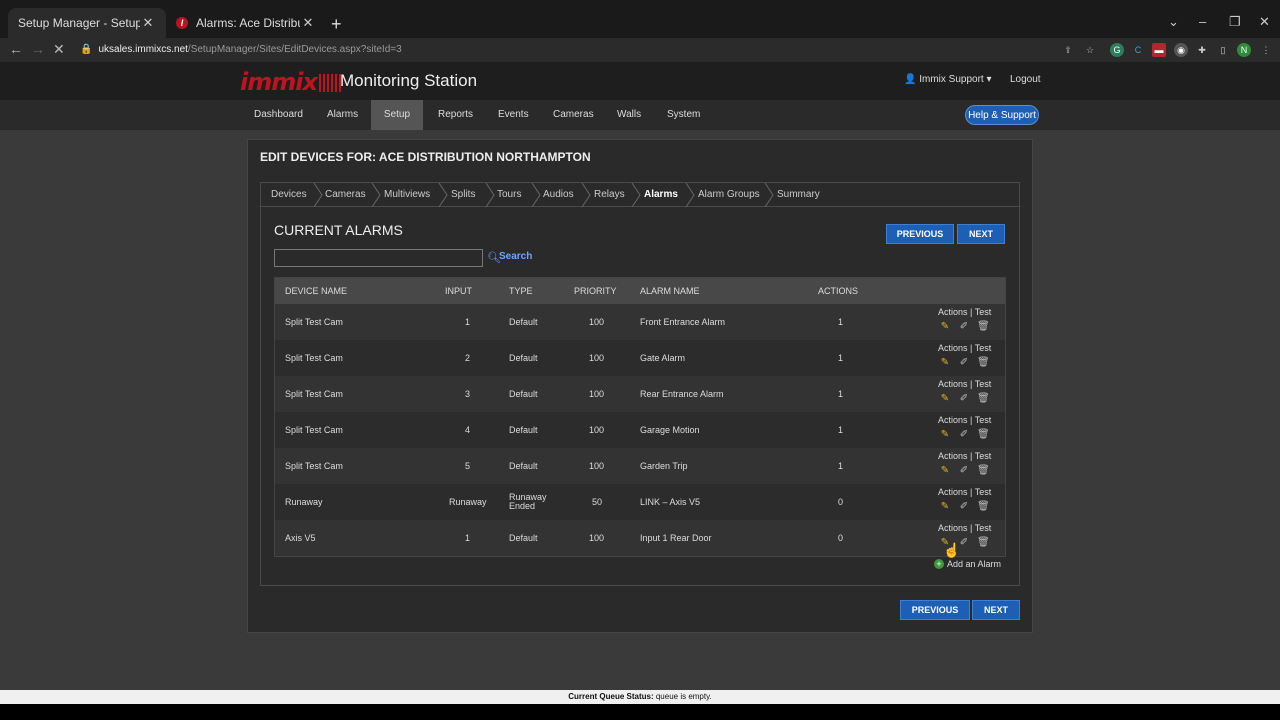  Describe the element at coordinates (595, 291) in the screenshot. I see `header-priority: PRIORITY` at that location.